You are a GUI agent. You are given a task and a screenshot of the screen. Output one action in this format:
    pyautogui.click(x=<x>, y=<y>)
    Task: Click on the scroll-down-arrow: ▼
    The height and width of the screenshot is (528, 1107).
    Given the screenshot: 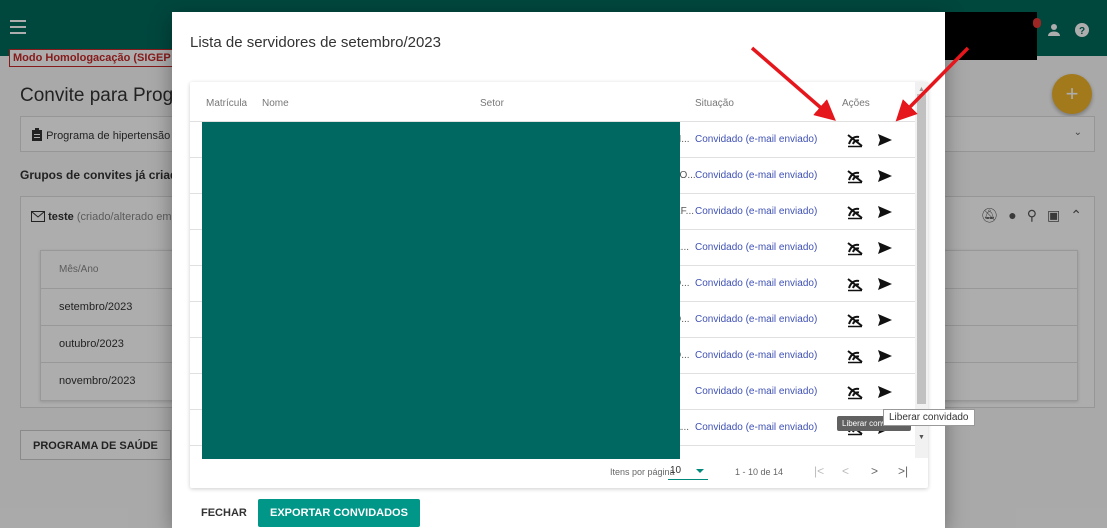 What is the action you would take?
    pyautogui.click(x=921, y=437)
    